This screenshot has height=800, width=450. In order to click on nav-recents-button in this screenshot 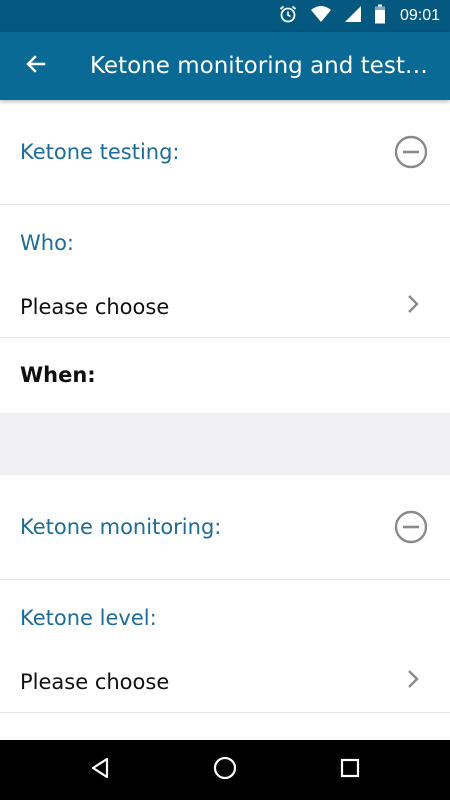, I will do `click(350, 770)`.